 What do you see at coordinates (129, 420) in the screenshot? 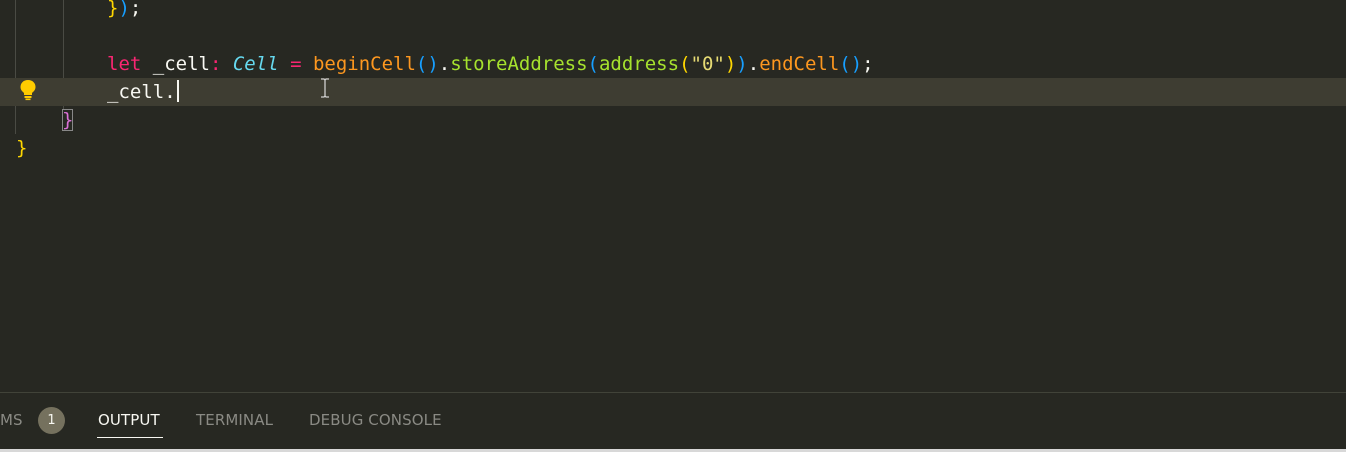
I see `tab-output: OUTPUT` at bounding box center [129, 420].